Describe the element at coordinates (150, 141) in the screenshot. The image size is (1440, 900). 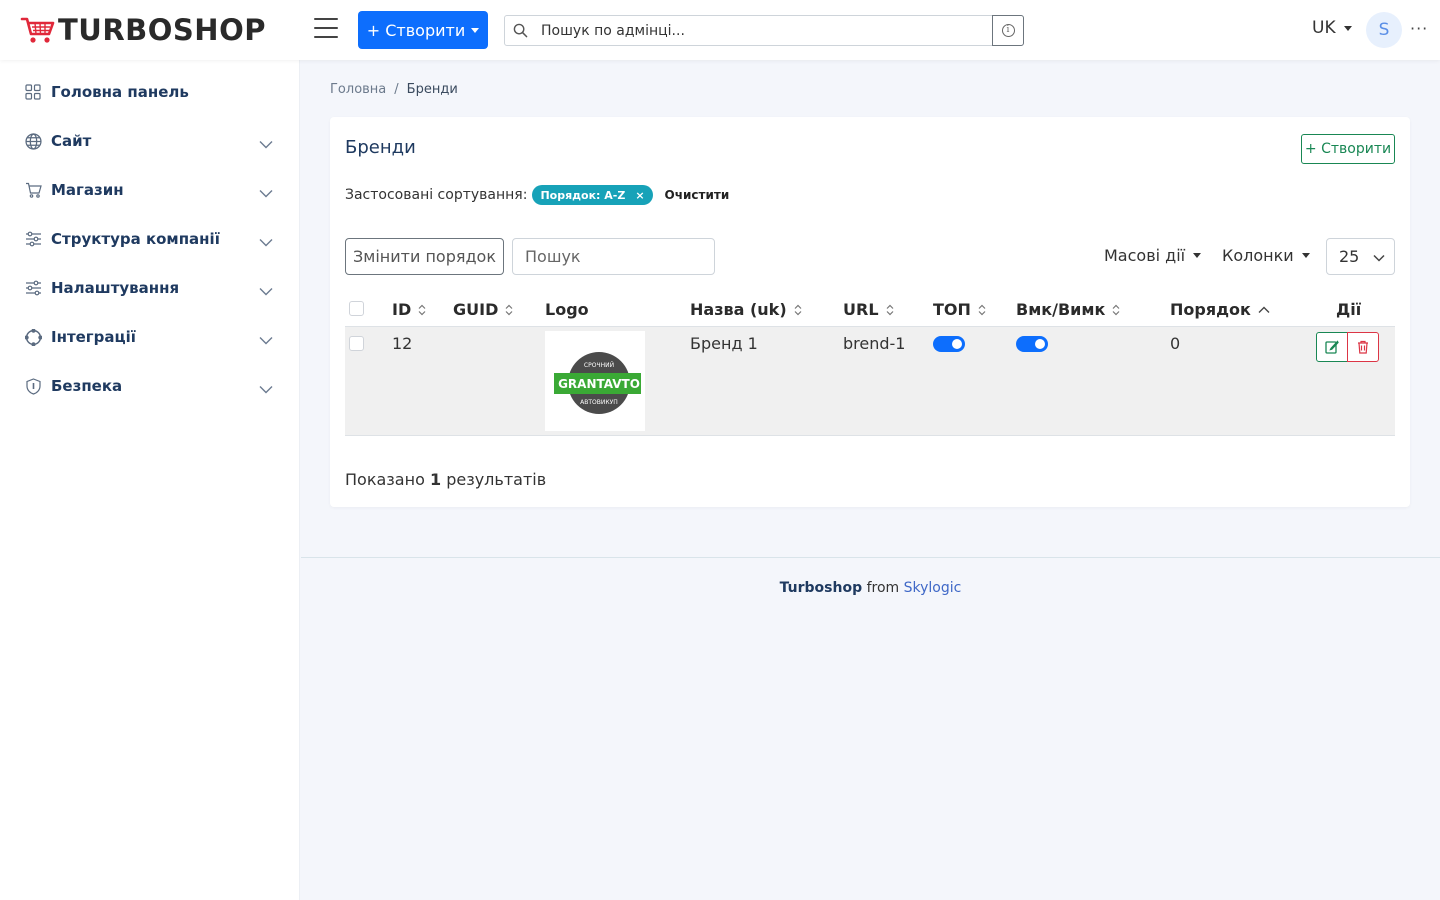
I see `sidebar-item-site: Сайт` at that location.